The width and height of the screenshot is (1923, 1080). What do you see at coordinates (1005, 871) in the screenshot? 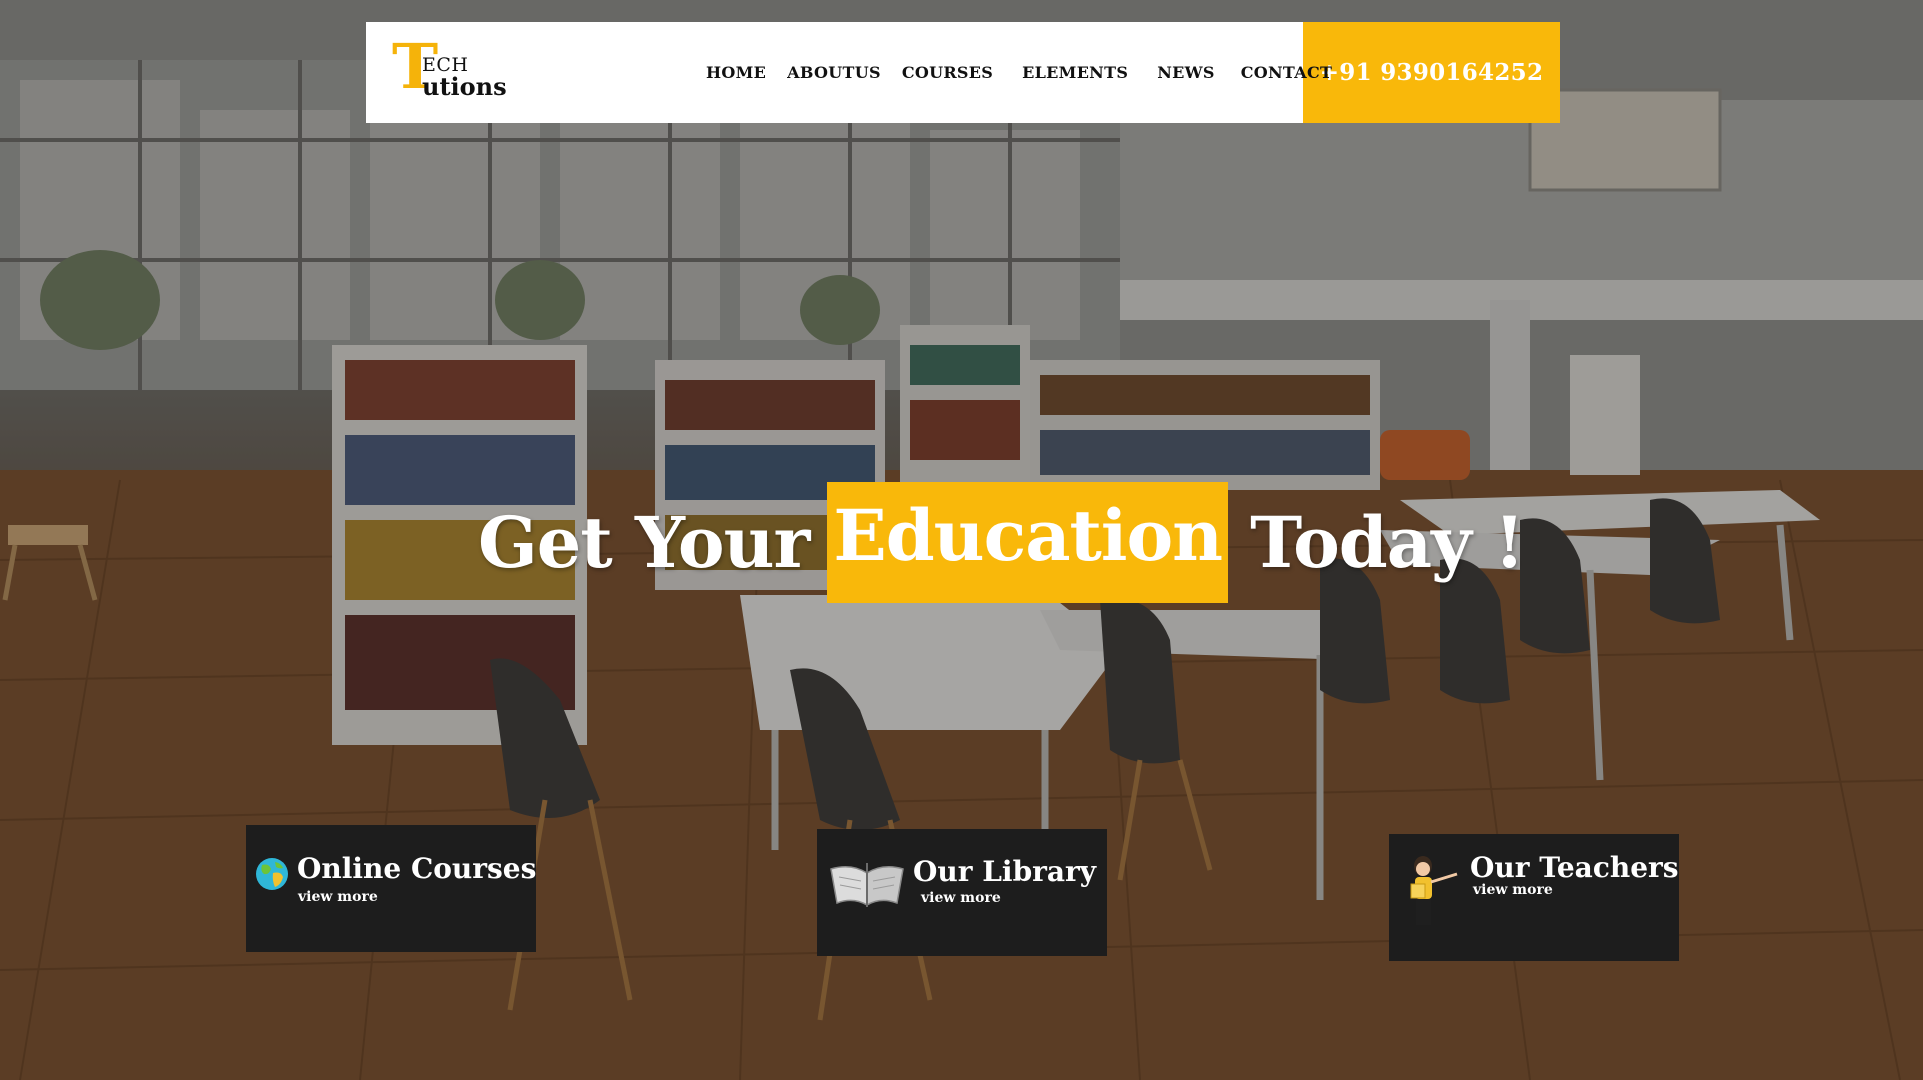
I see `our-library-title: Our Library` at bounding box center [1005, 871].